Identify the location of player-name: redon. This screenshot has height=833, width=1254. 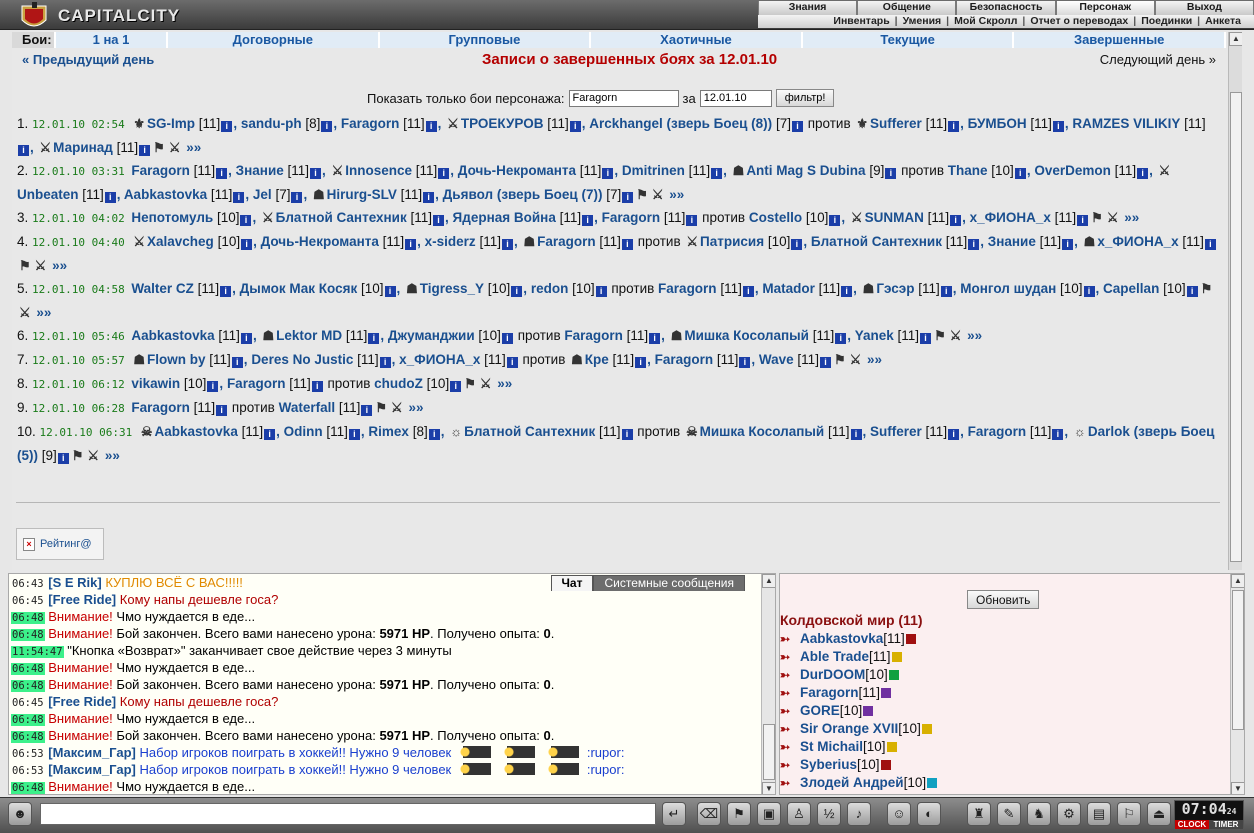
(550, 288).